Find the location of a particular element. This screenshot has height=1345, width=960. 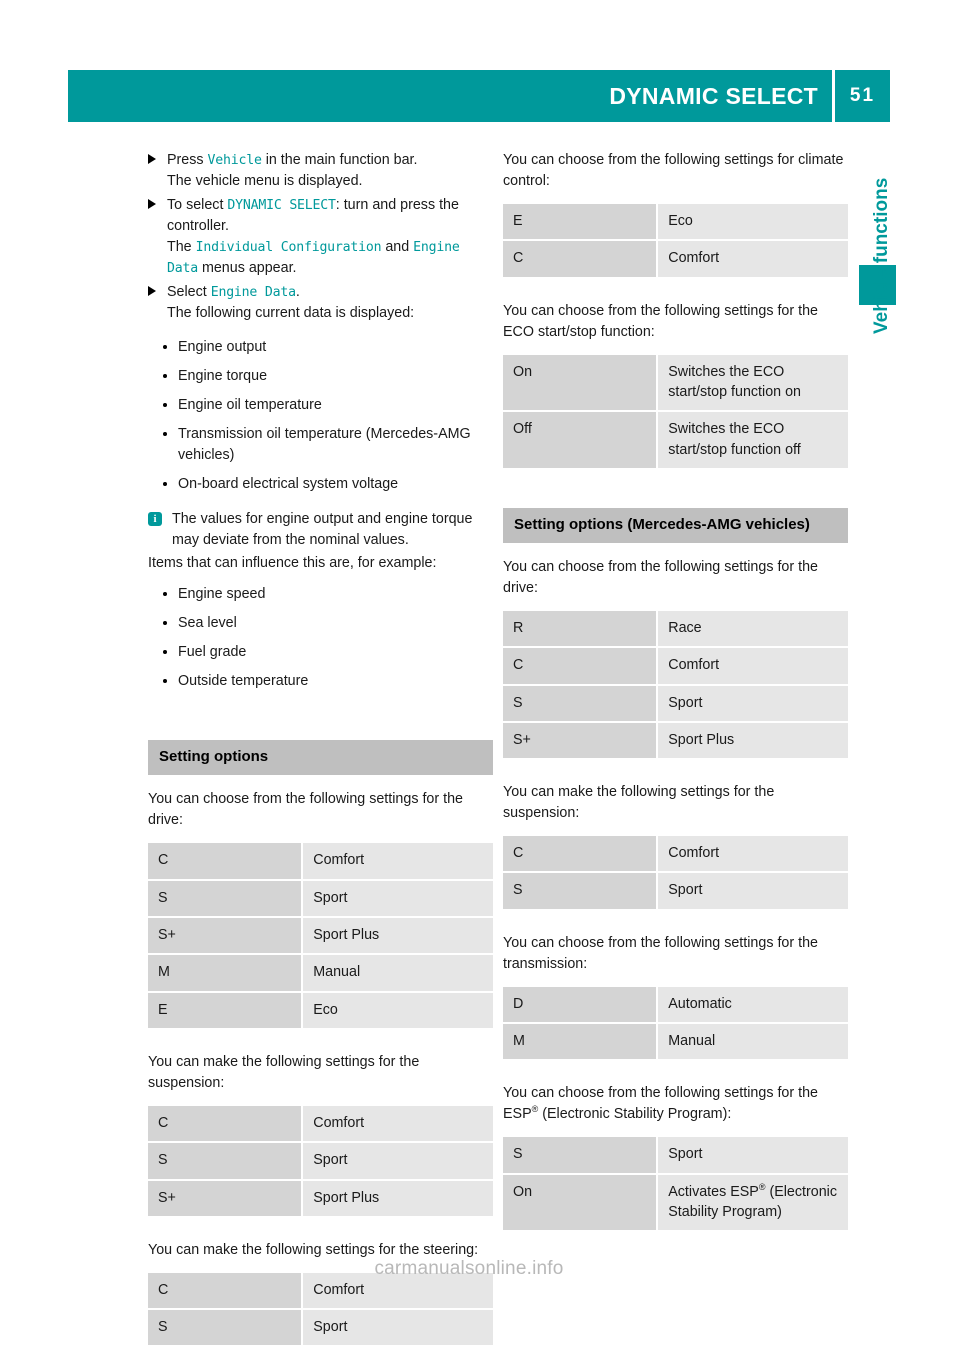

list-item: Engine oil temperature is located at coordinates (327, 405).